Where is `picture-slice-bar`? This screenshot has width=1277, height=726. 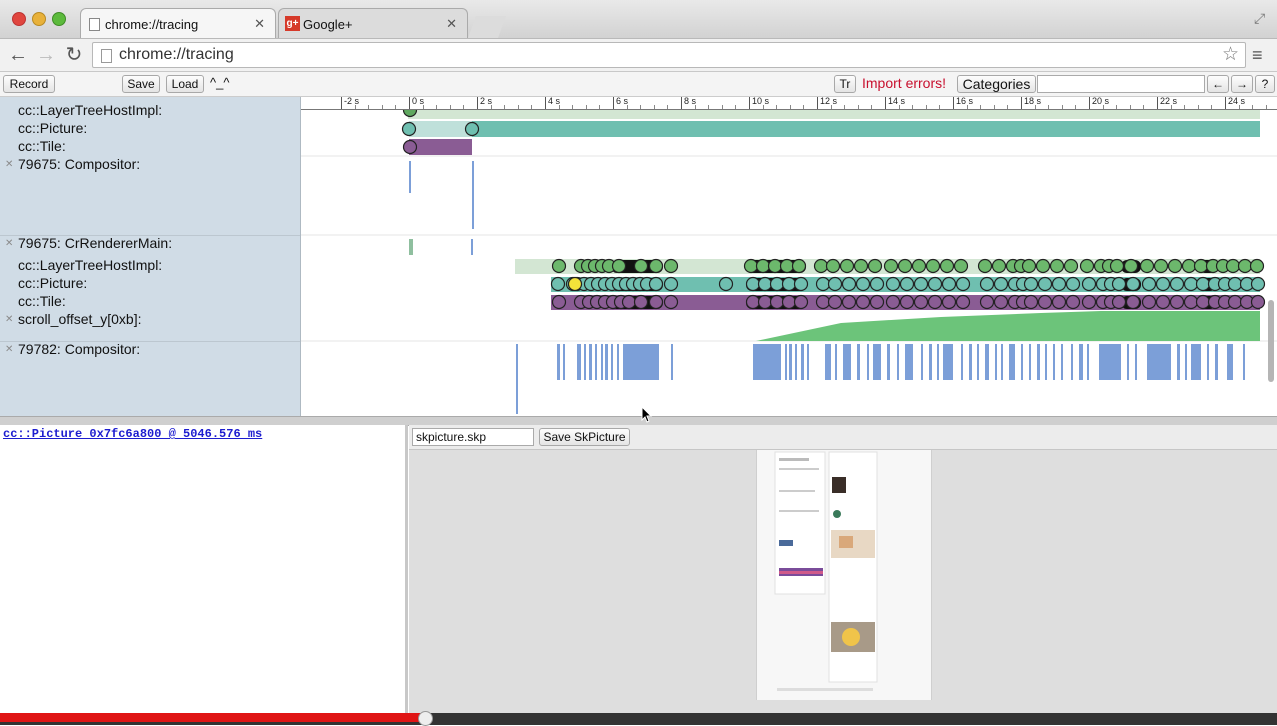
picture-slice-bar is located at coordinates (834, 129).